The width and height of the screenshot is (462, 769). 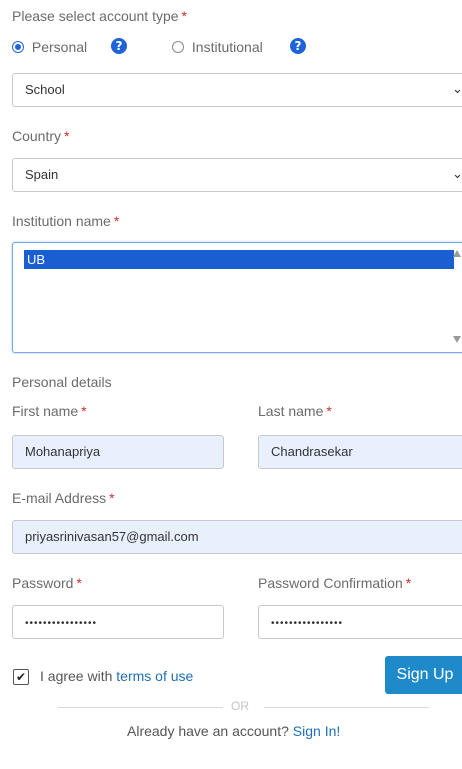 What do you see at coordinates (237, 297) in the screenshot?
I see `institution-name-listbox: UB` at bounding box center [237, 297].